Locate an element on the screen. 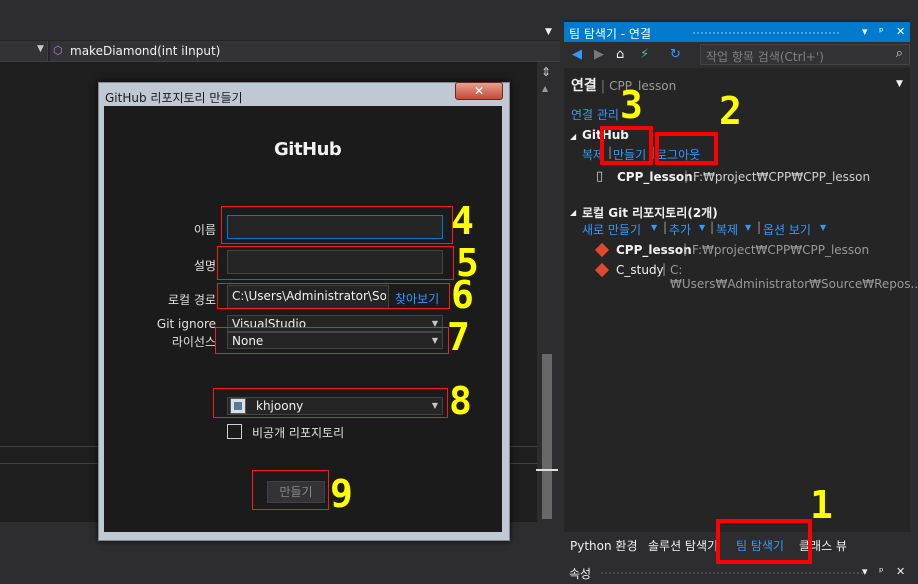  back-icon: ◀ is located at coordinates (577, 54).